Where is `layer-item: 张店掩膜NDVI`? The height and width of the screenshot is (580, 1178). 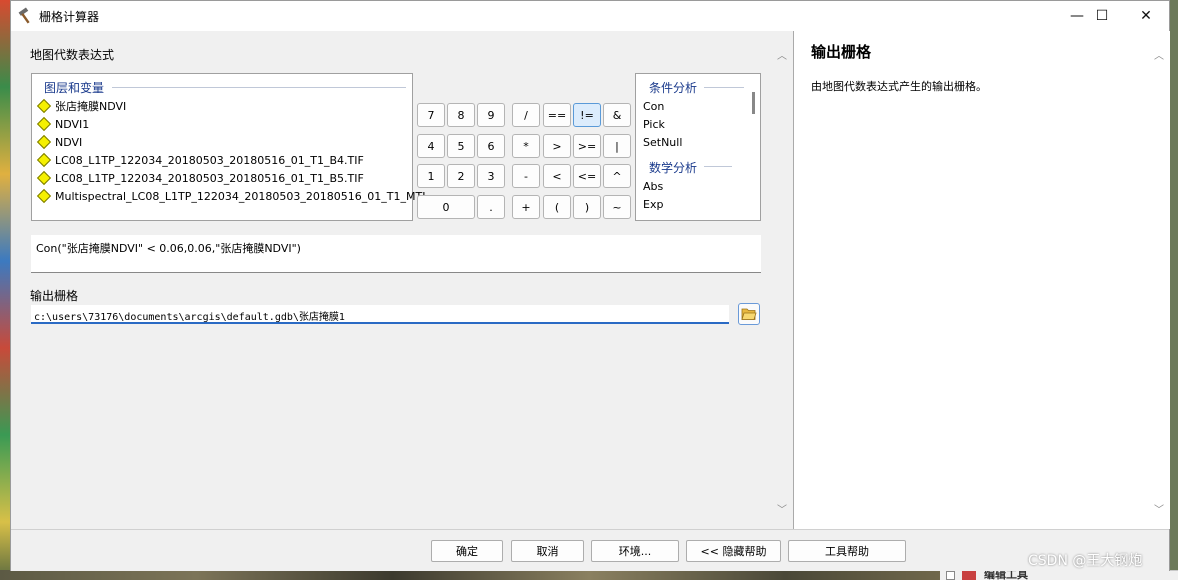 layer-item: 张店掩膜NDVI is located at coordinates (81, 106).